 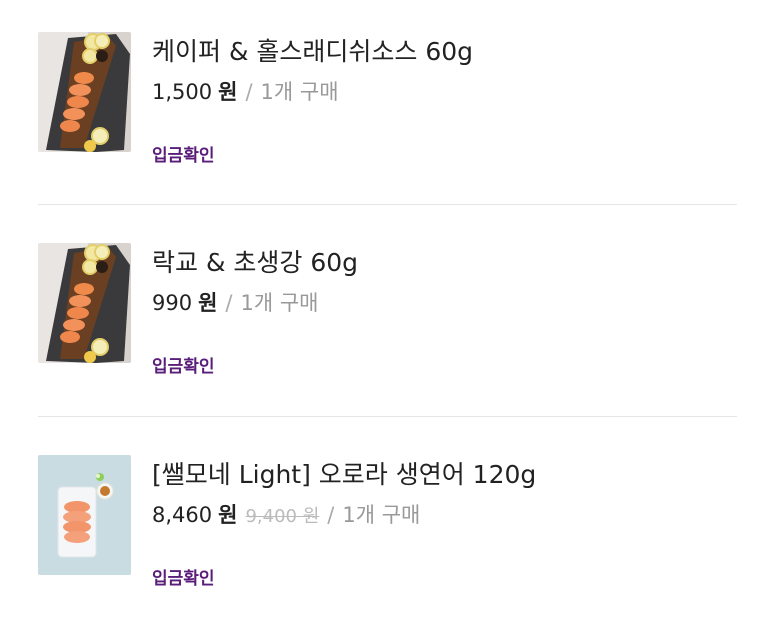 I want to click on sale-price: 1,500, so click(x=182, y=92).